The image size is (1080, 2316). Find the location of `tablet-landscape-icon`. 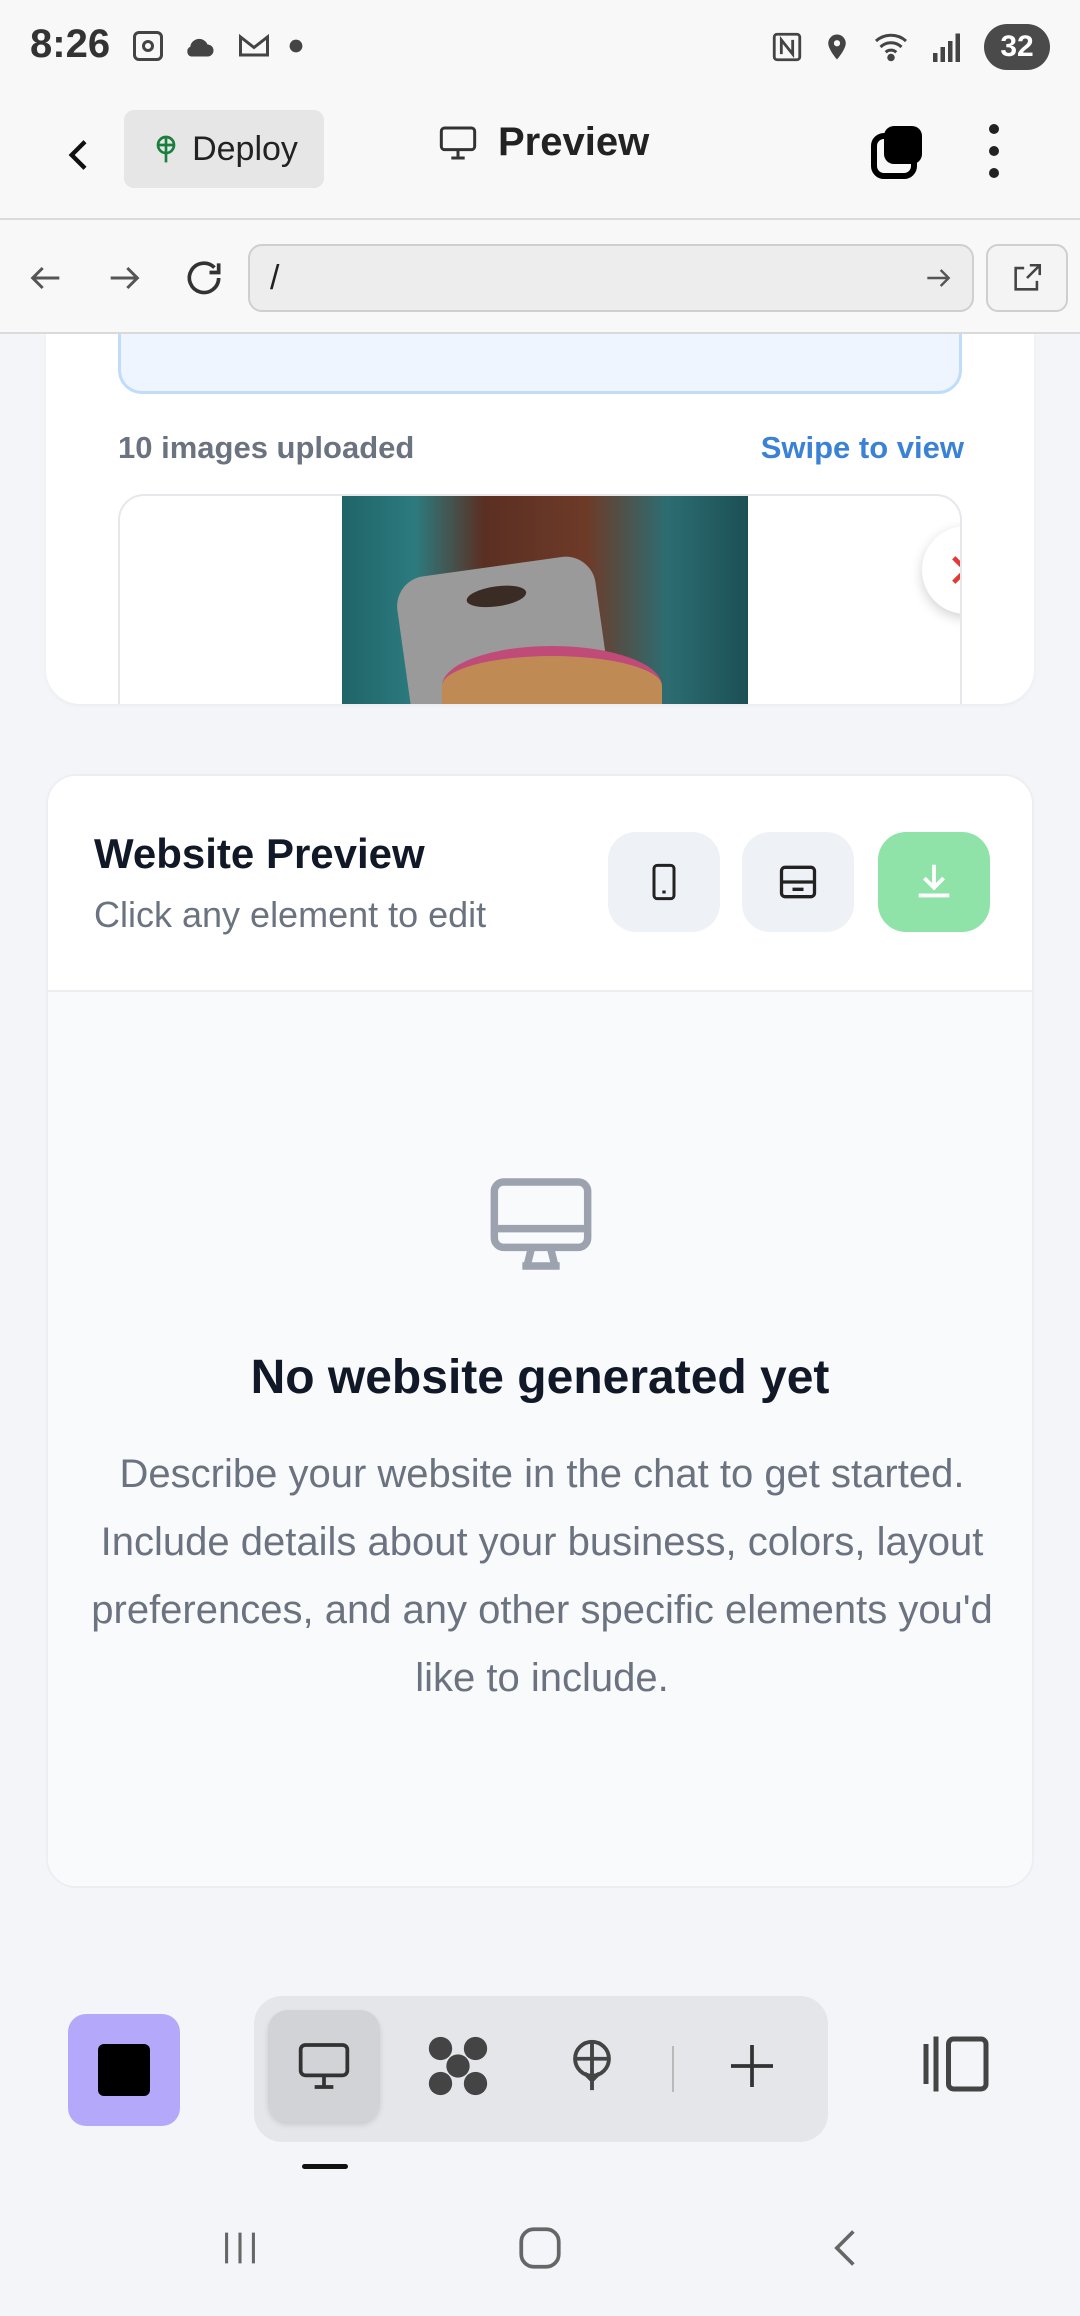

tablet-landscape-icon is located at coordinates (798, 882).